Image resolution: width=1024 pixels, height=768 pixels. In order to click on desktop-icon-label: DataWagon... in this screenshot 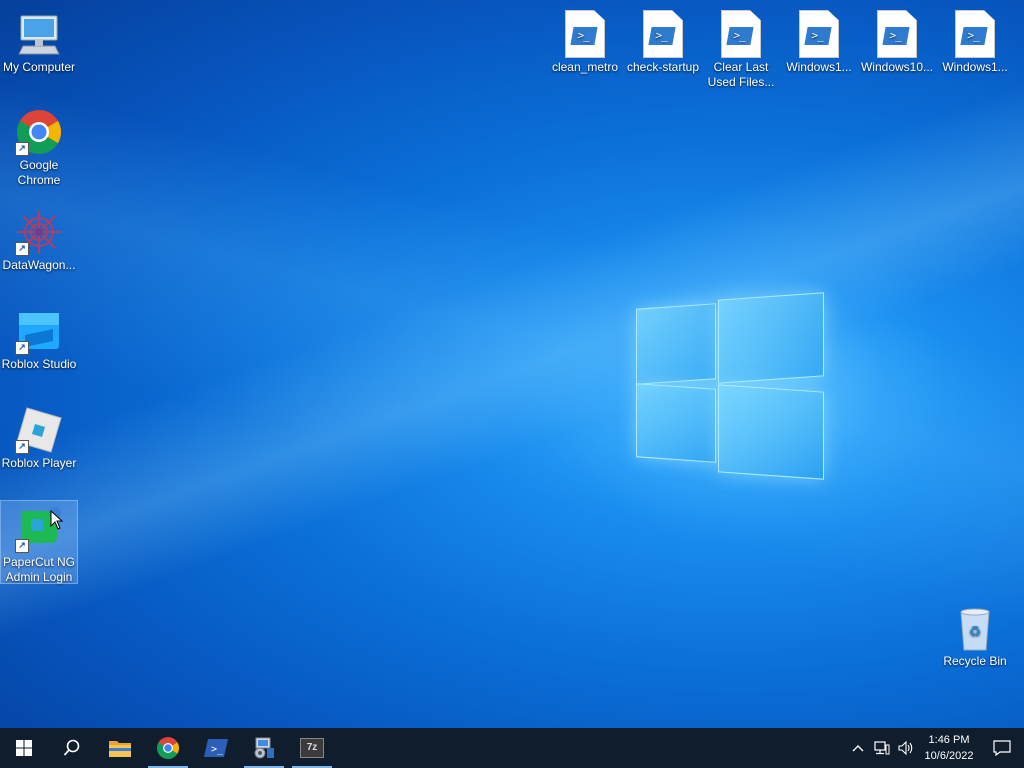, I will do `click(39, 265)`.